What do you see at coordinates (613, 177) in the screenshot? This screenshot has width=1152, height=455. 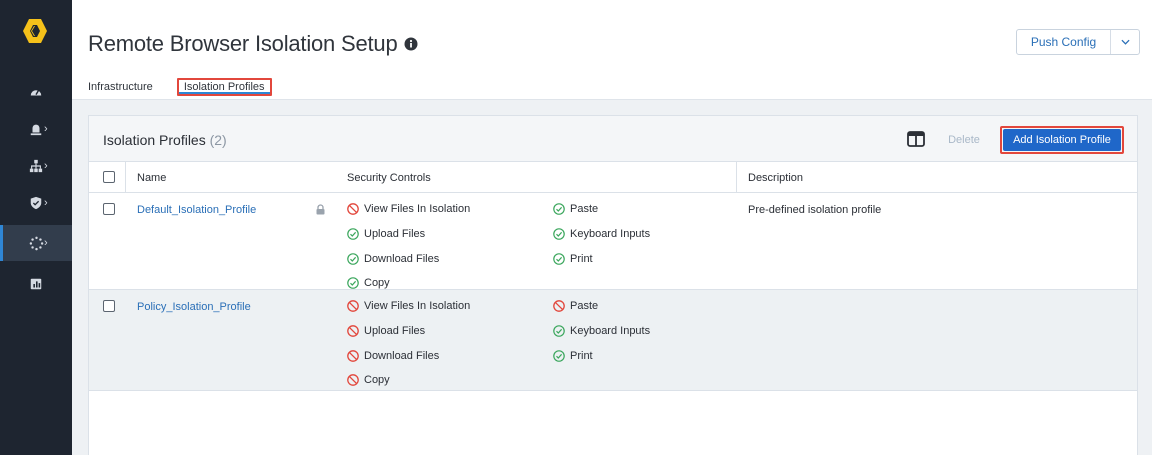 I see `table-header: Name Security Controls Description` at bounding box center [613, 177].